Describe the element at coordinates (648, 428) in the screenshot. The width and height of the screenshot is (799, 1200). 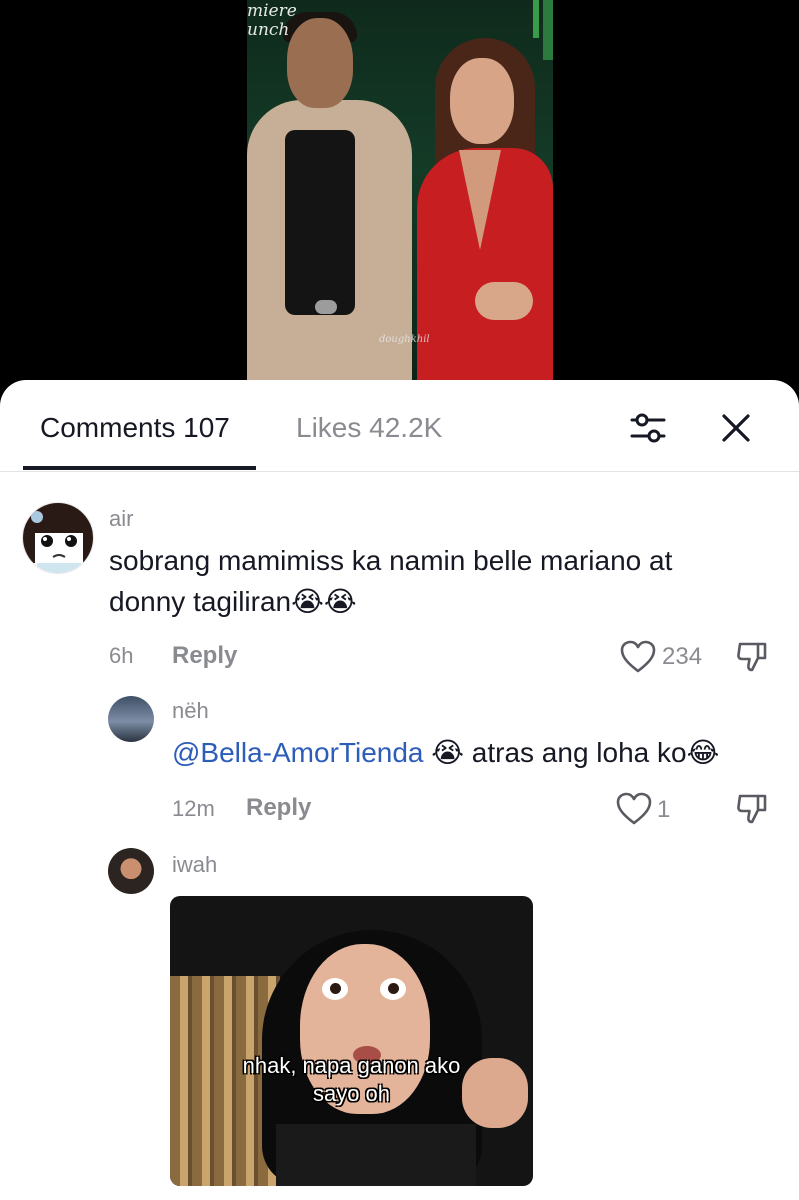
I see `filter-icon` at that location.